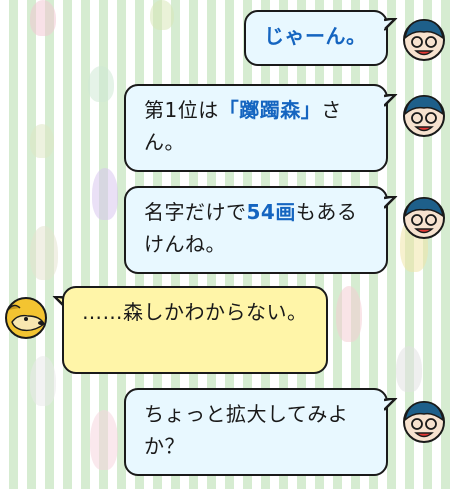  Describe the element at coordinates (270, 110) in the screenshot. I see `message-text-highlight: 「躑躅森」` at that location.